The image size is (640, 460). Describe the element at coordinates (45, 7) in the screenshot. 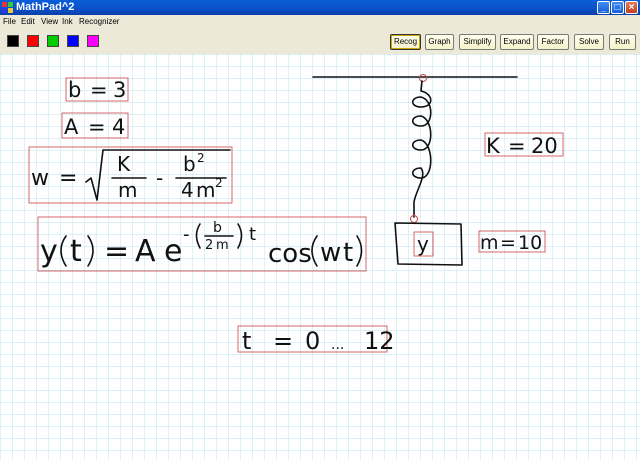

I see `window-title: MathPad^2` at that location.